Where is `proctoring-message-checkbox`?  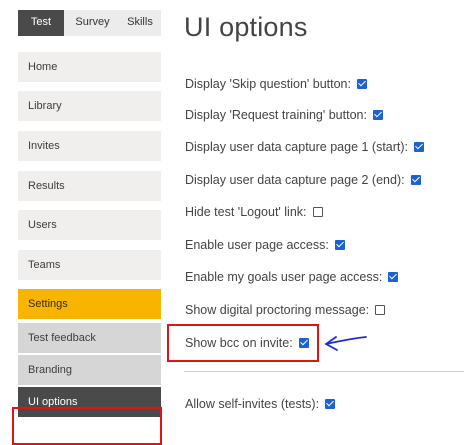
proctoring-message-checkbox is located at coordinates (380, 310).